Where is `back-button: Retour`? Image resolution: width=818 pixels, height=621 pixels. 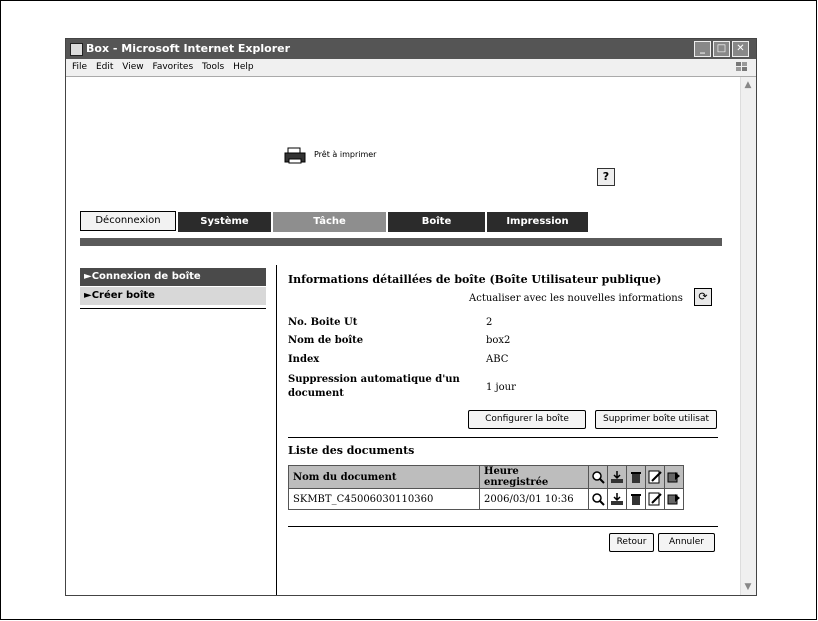
back-button: Retour is located at coordinates (631, 542).